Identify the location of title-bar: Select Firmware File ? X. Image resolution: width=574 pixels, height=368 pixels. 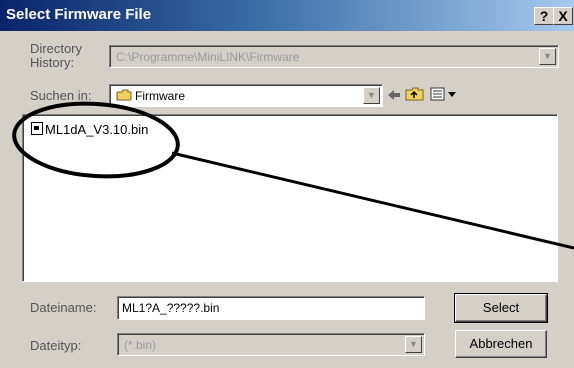
(287, 15).